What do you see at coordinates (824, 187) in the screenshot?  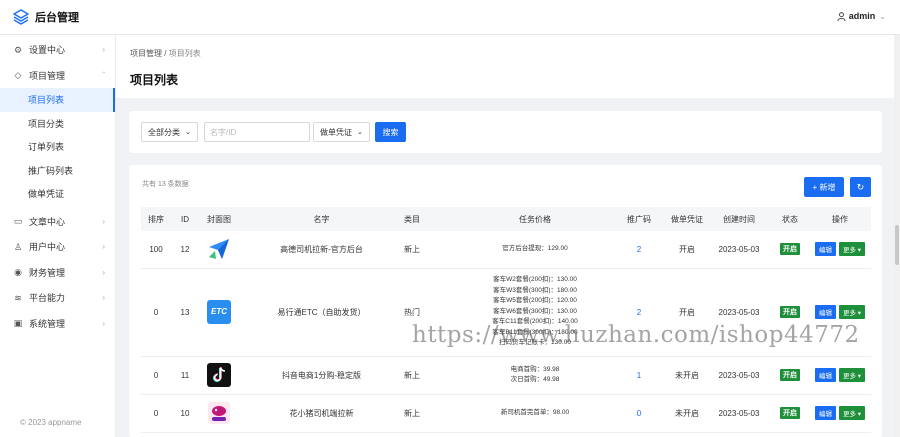 I see `add-project-button: + 新增` at bounding box center [824, 187].